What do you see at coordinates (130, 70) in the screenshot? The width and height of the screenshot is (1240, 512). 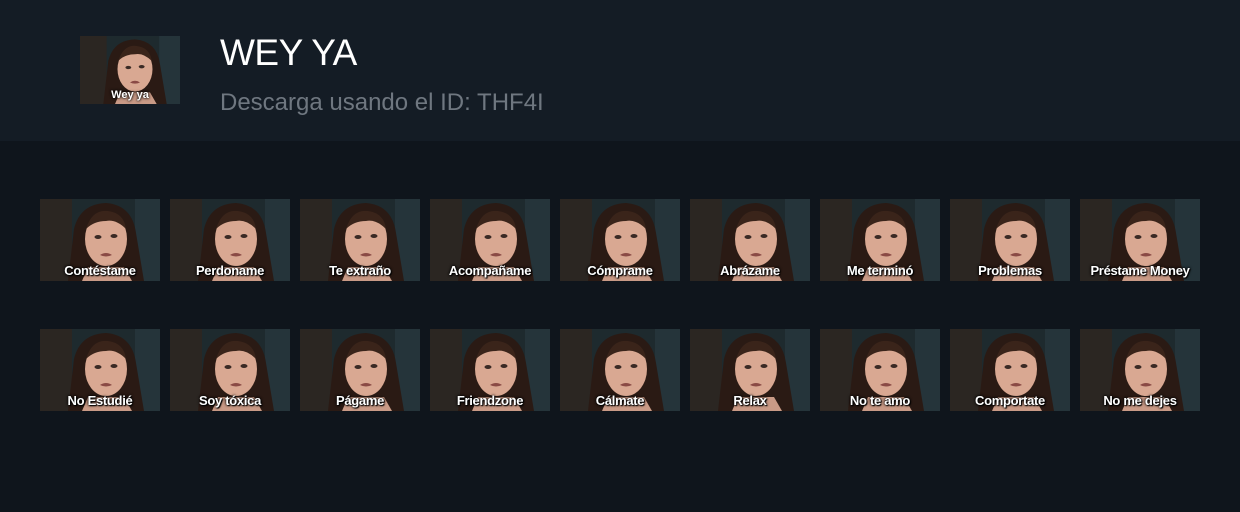 I see `sticker-preview-image: Wey ya` at bounding box center [130, 70].